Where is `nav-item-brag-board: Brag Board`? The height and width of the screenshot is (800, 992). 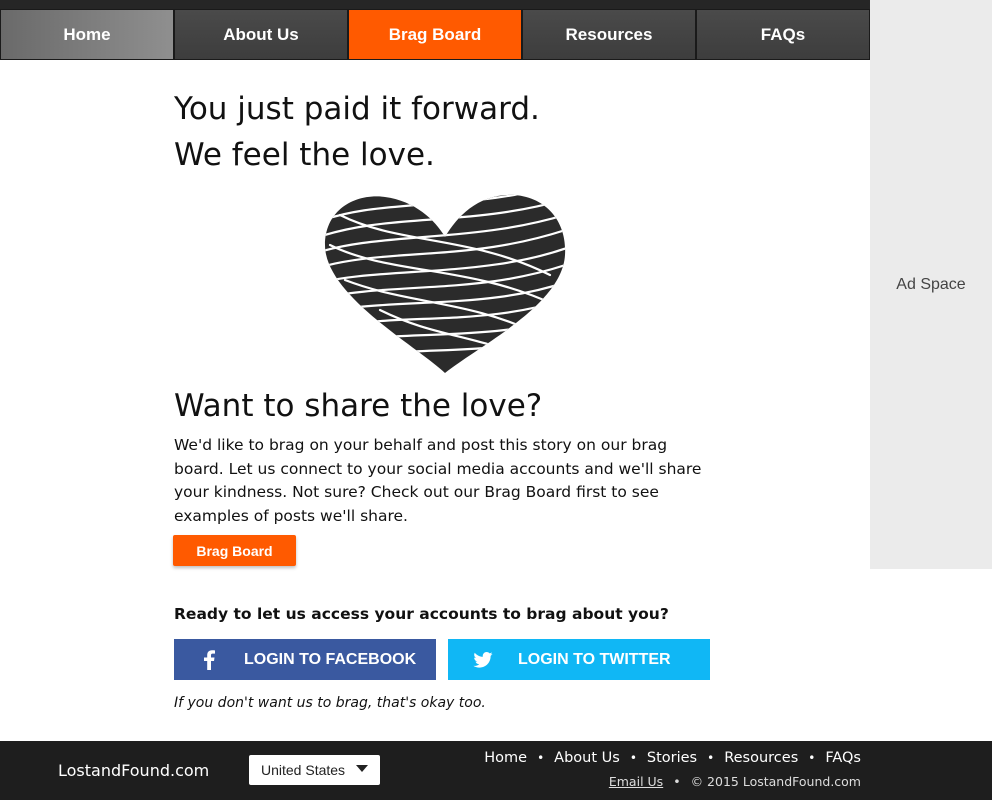 nav-item-brag-board: Brag Board is located at coordinates (435, 34).